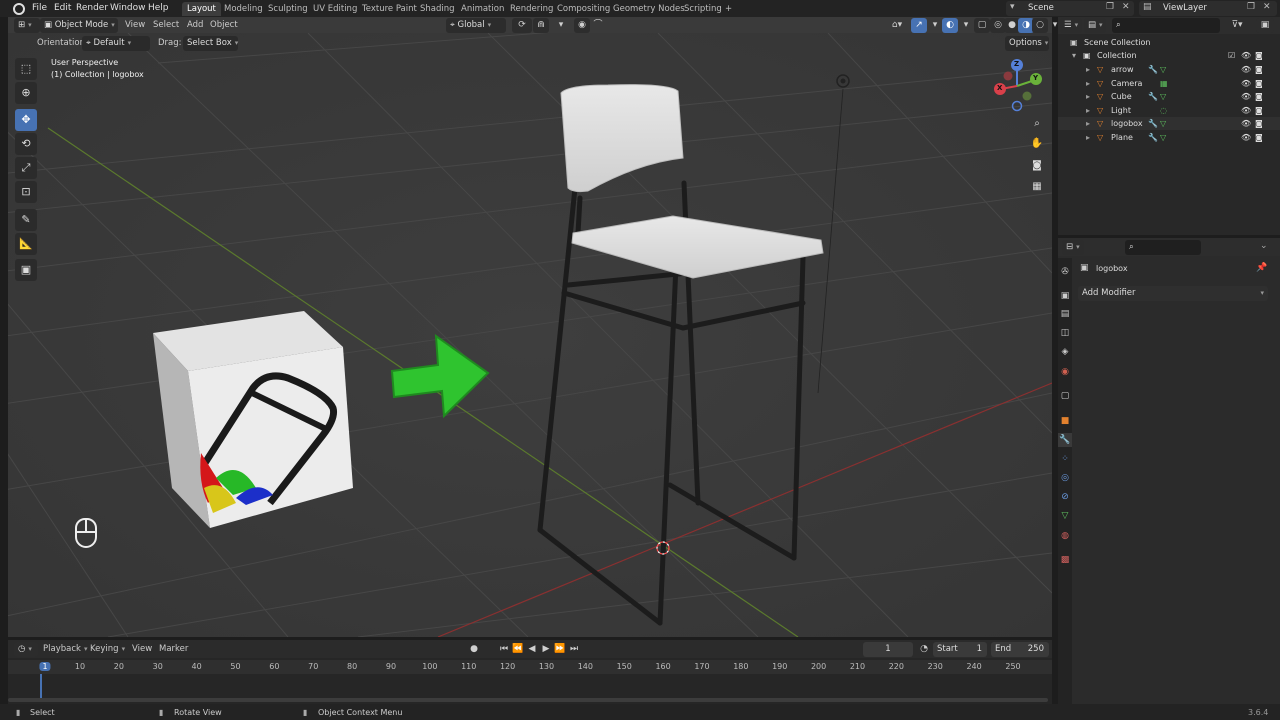 This screenshot has width=1280, height=720. I want to click on preview-range-icon: ◔, so click(924, 649).